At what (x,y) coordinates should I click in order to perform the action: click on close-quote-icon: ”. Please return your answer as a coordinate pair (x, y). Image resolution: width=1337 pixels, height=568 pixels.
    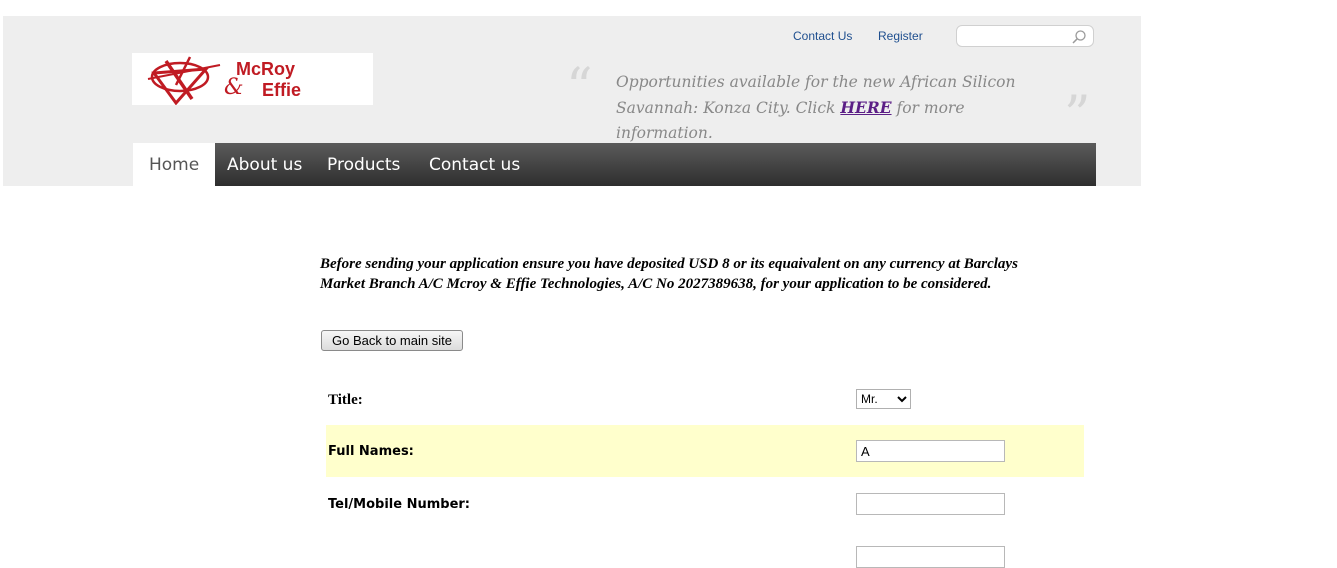
    Looking at the image, I should click on (1077, 116).